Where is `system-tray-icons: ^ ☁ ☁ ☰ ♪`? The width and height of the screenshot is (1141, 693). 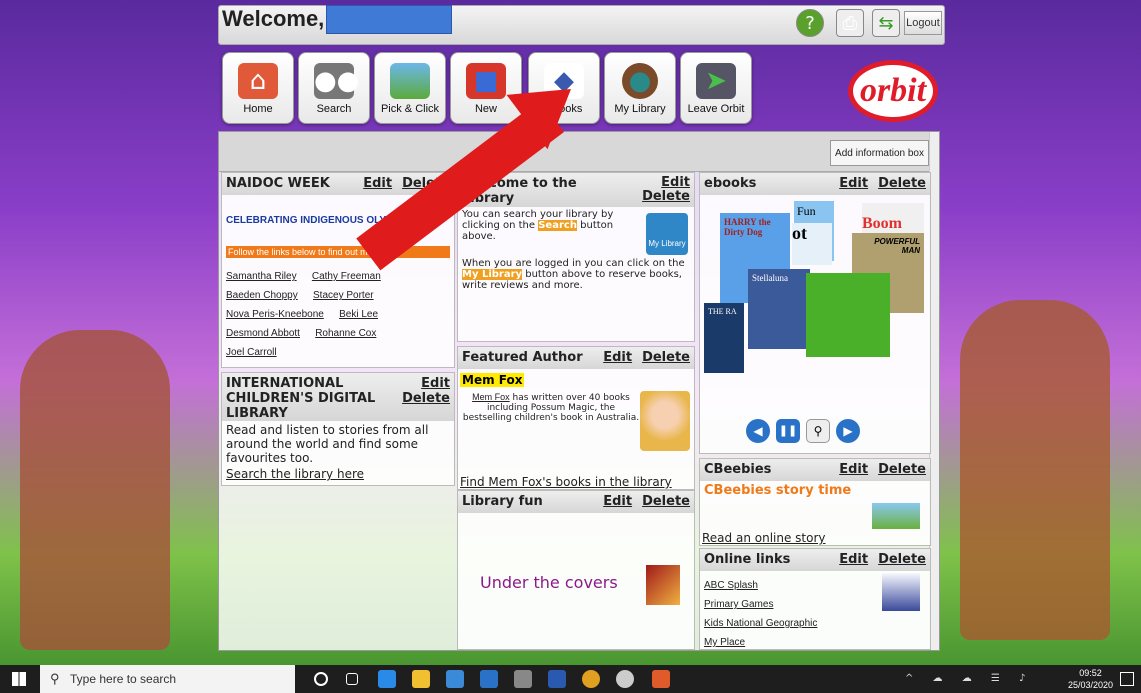
system-tray-icons: ^ ☁ ☁ ☰ ♪ is located at coordinates (969, 678).